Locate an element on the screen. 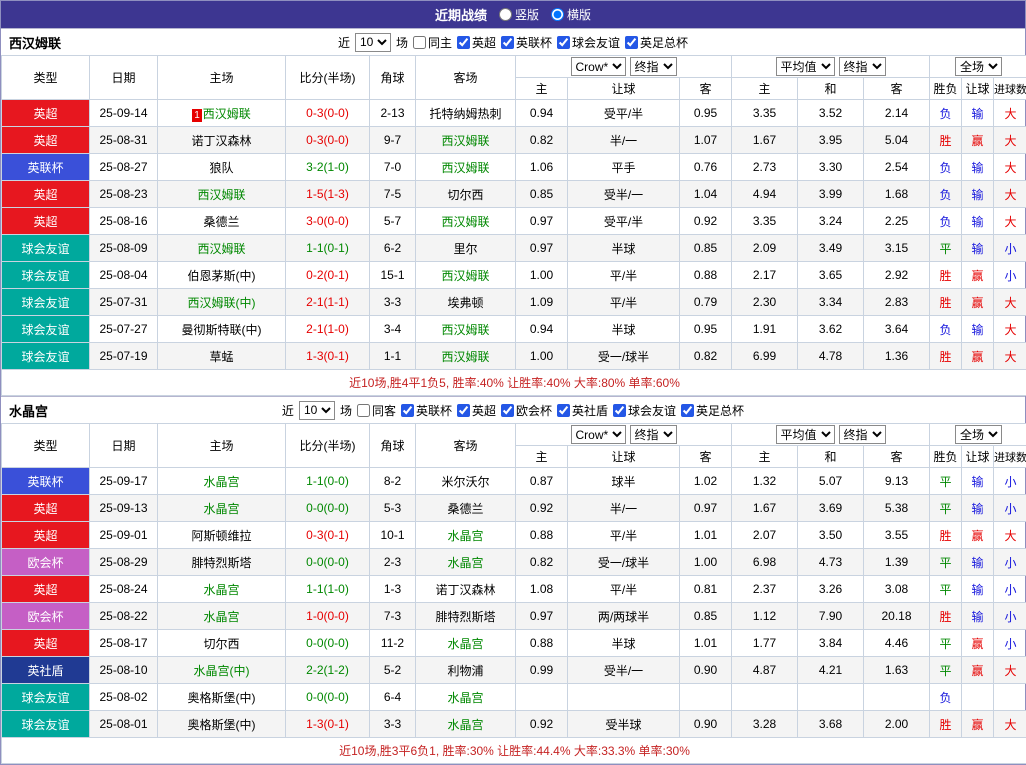 The width and height of the screenshot is (1026, 765). avg-odds-away: 9.13 is located at coordinates (897, 481).